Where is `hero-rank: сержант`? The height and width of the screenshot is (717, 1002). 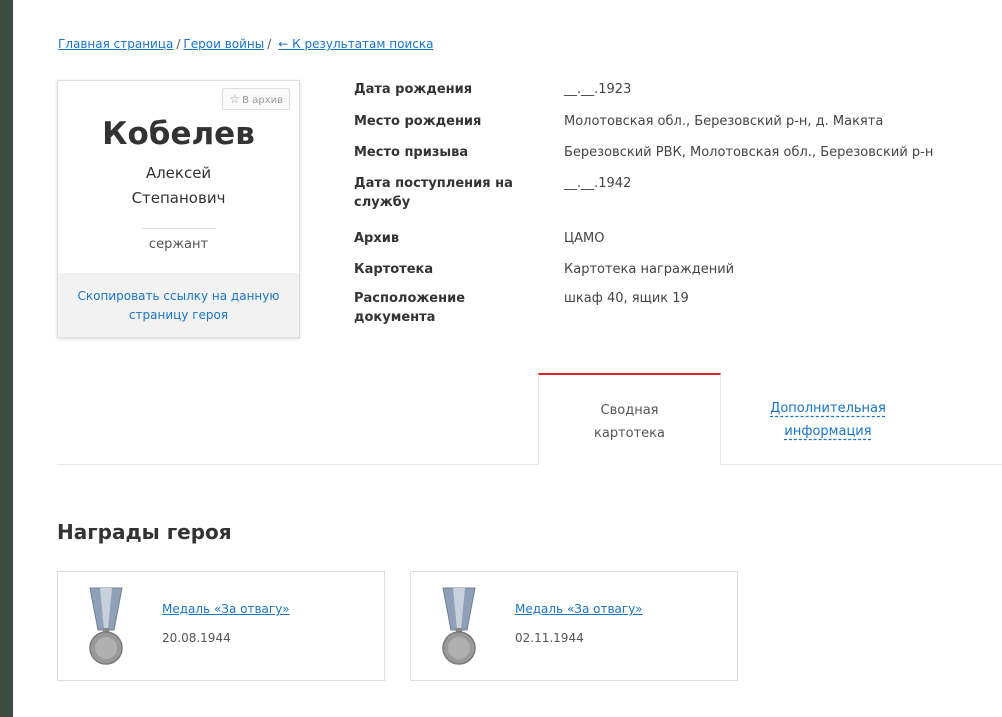
hero-rank: сержант is located at coordinates (178, 244).